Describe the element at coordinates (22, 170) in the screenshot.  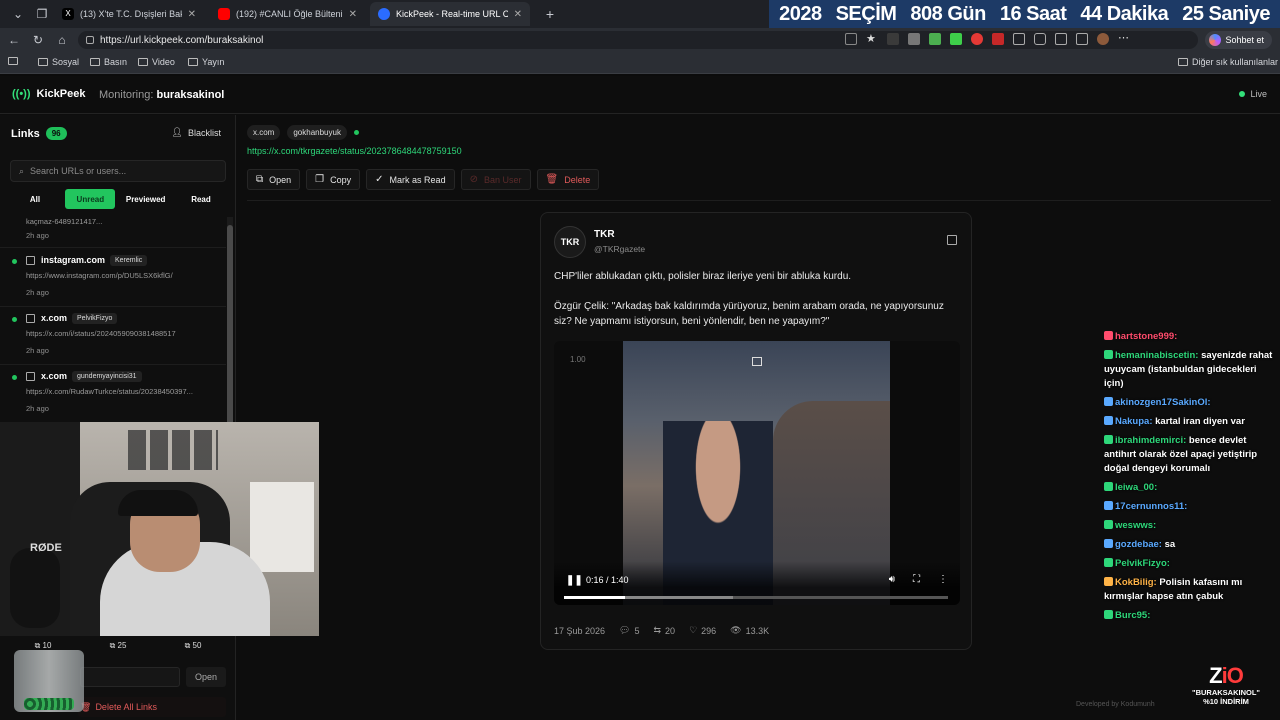
I see `search-icon: ⌕` at that location.